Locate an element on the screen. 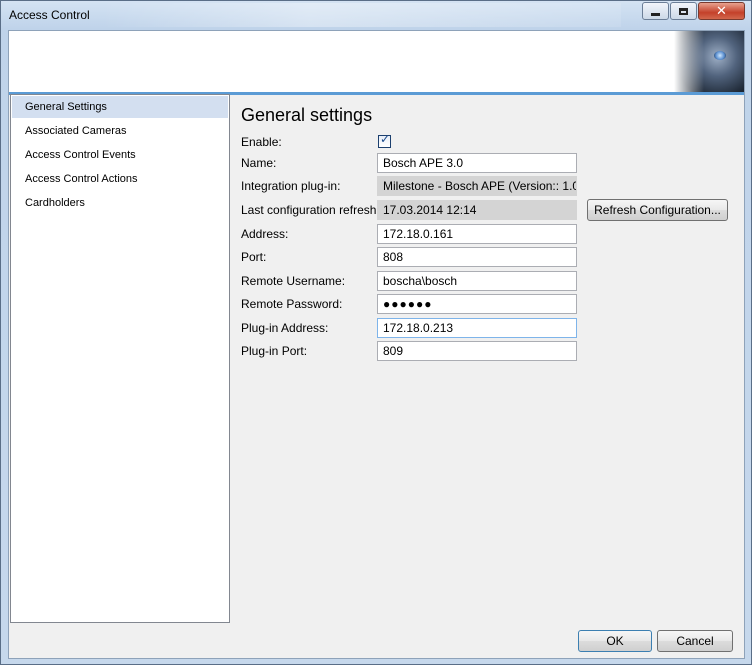  name-field is located at coordinates (477, 163).